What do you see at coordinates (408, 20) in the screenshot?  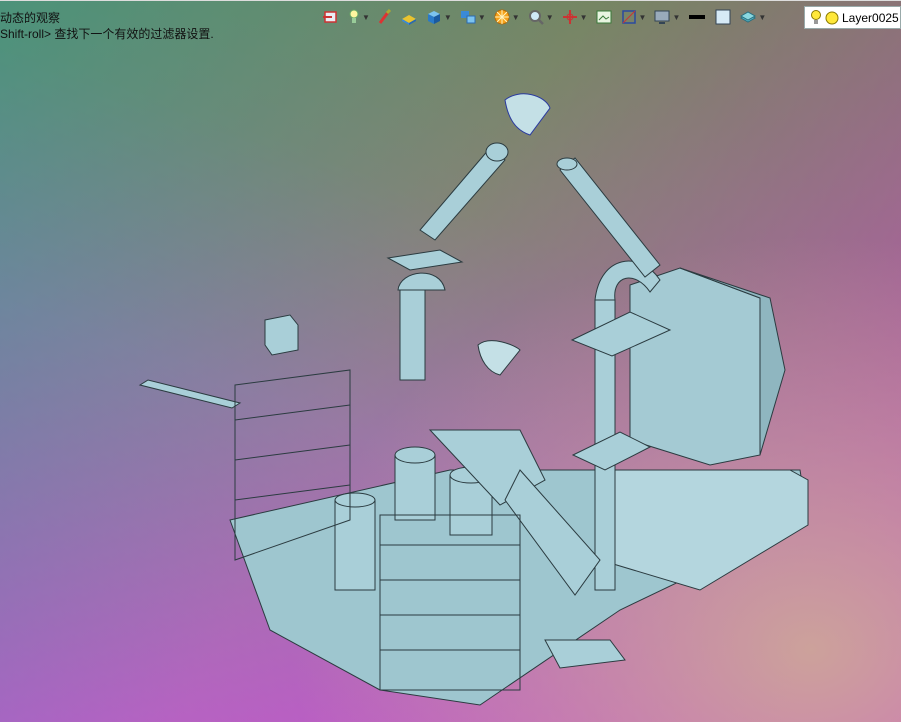 I see `part-icon` at bounding box center [408, 20].